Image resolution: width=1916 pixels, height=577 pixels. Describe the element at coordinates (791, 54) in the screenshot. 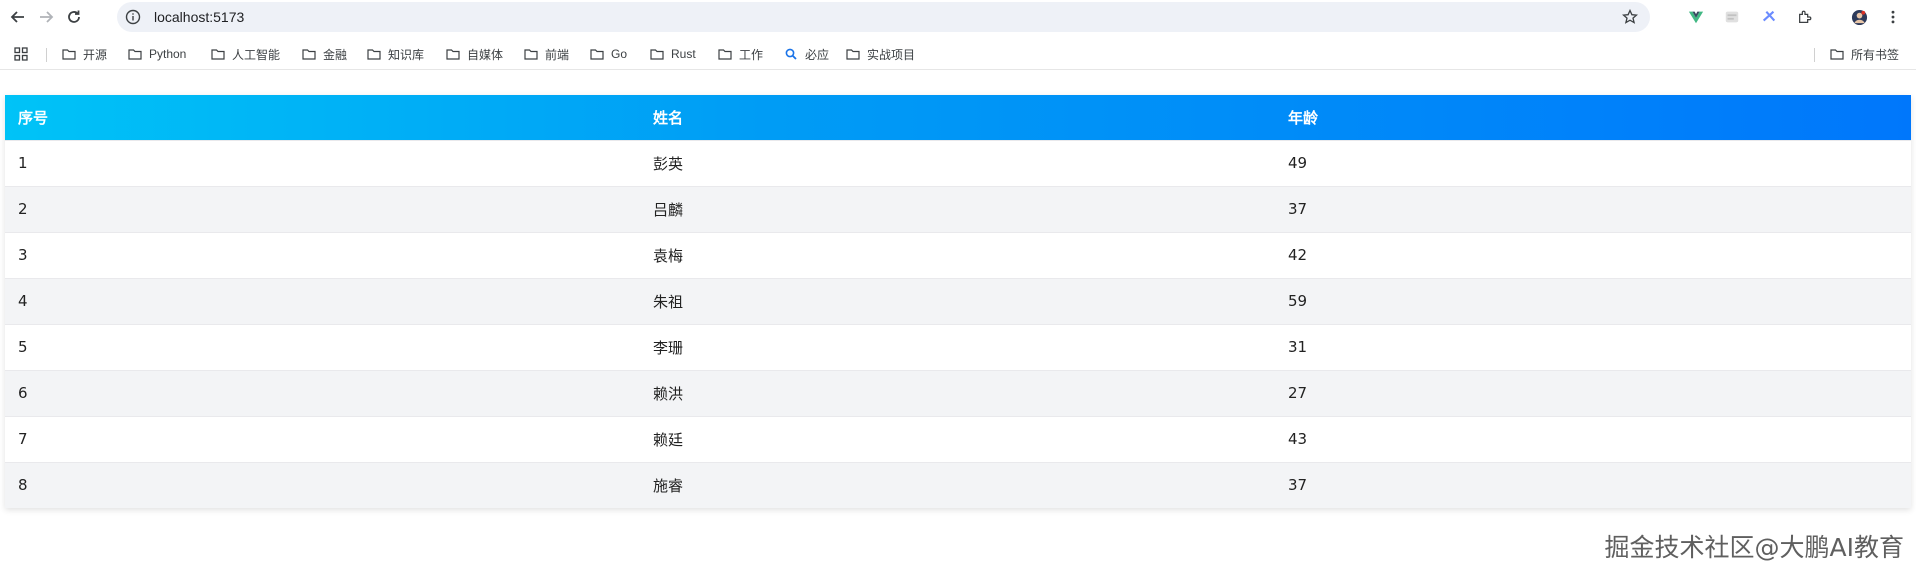

I see `search-icon` at that location.